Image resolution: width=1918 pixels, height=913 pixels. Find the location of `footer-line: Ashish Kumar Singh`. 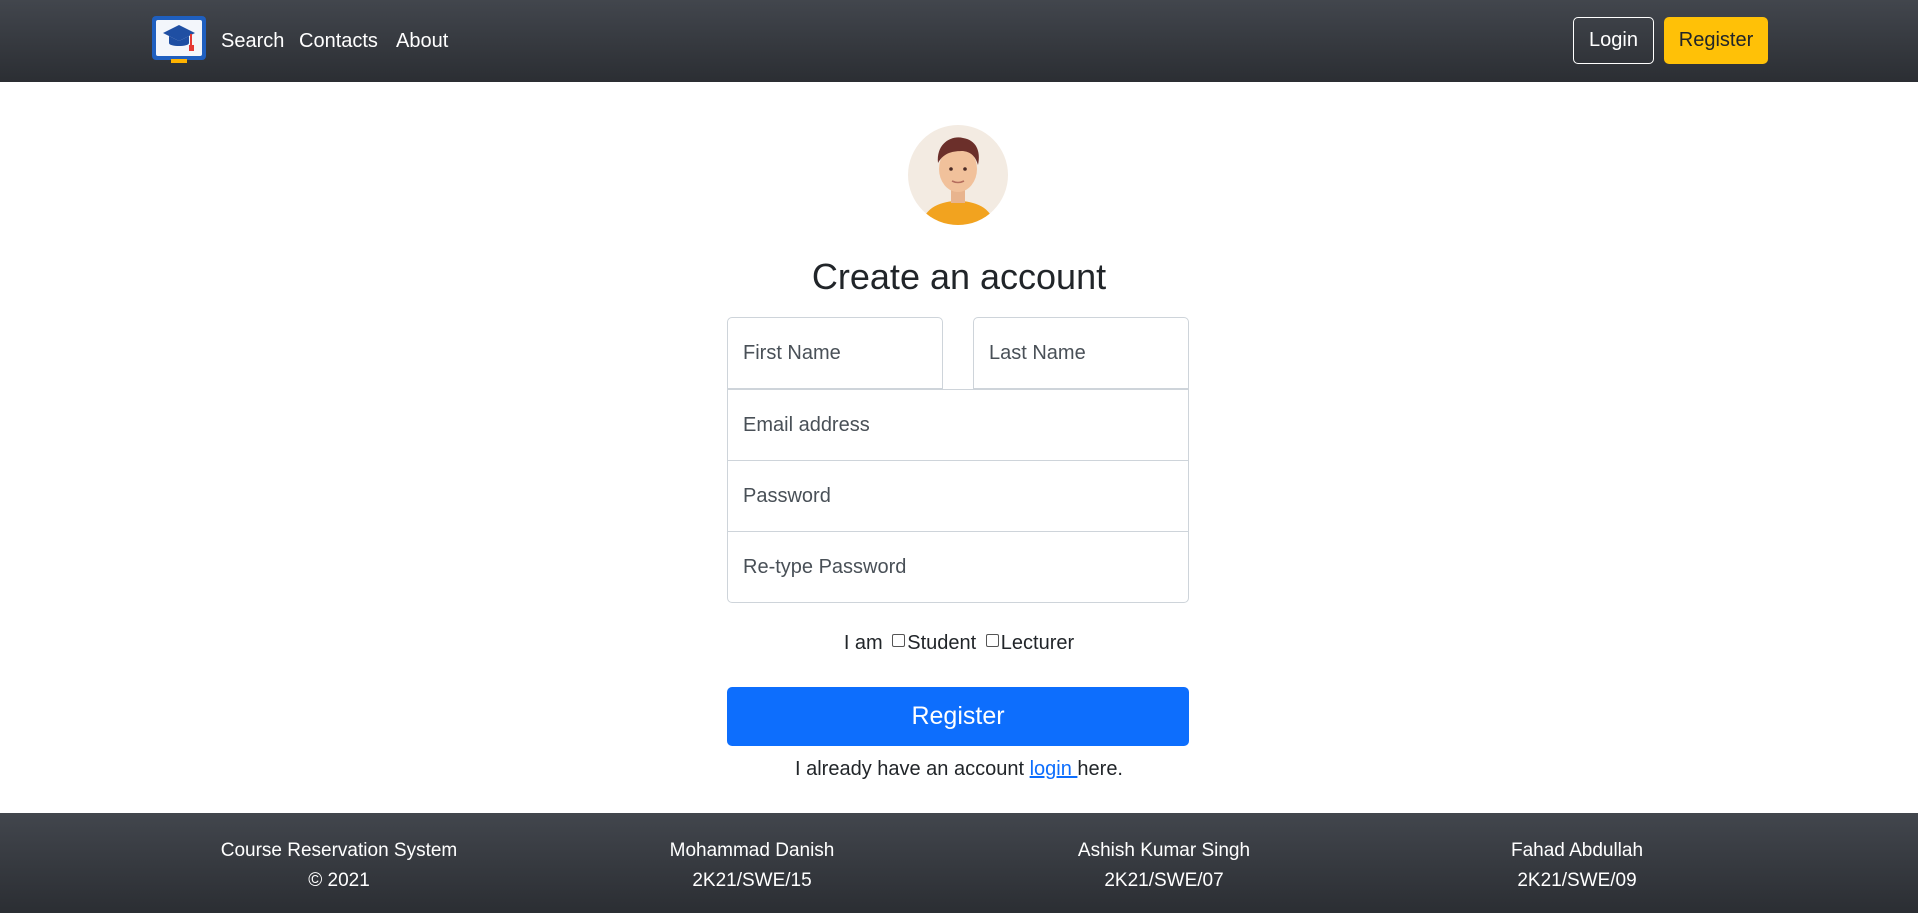

footer-line: Ashish Kumar Singh is located at coordinates (1164, 850).